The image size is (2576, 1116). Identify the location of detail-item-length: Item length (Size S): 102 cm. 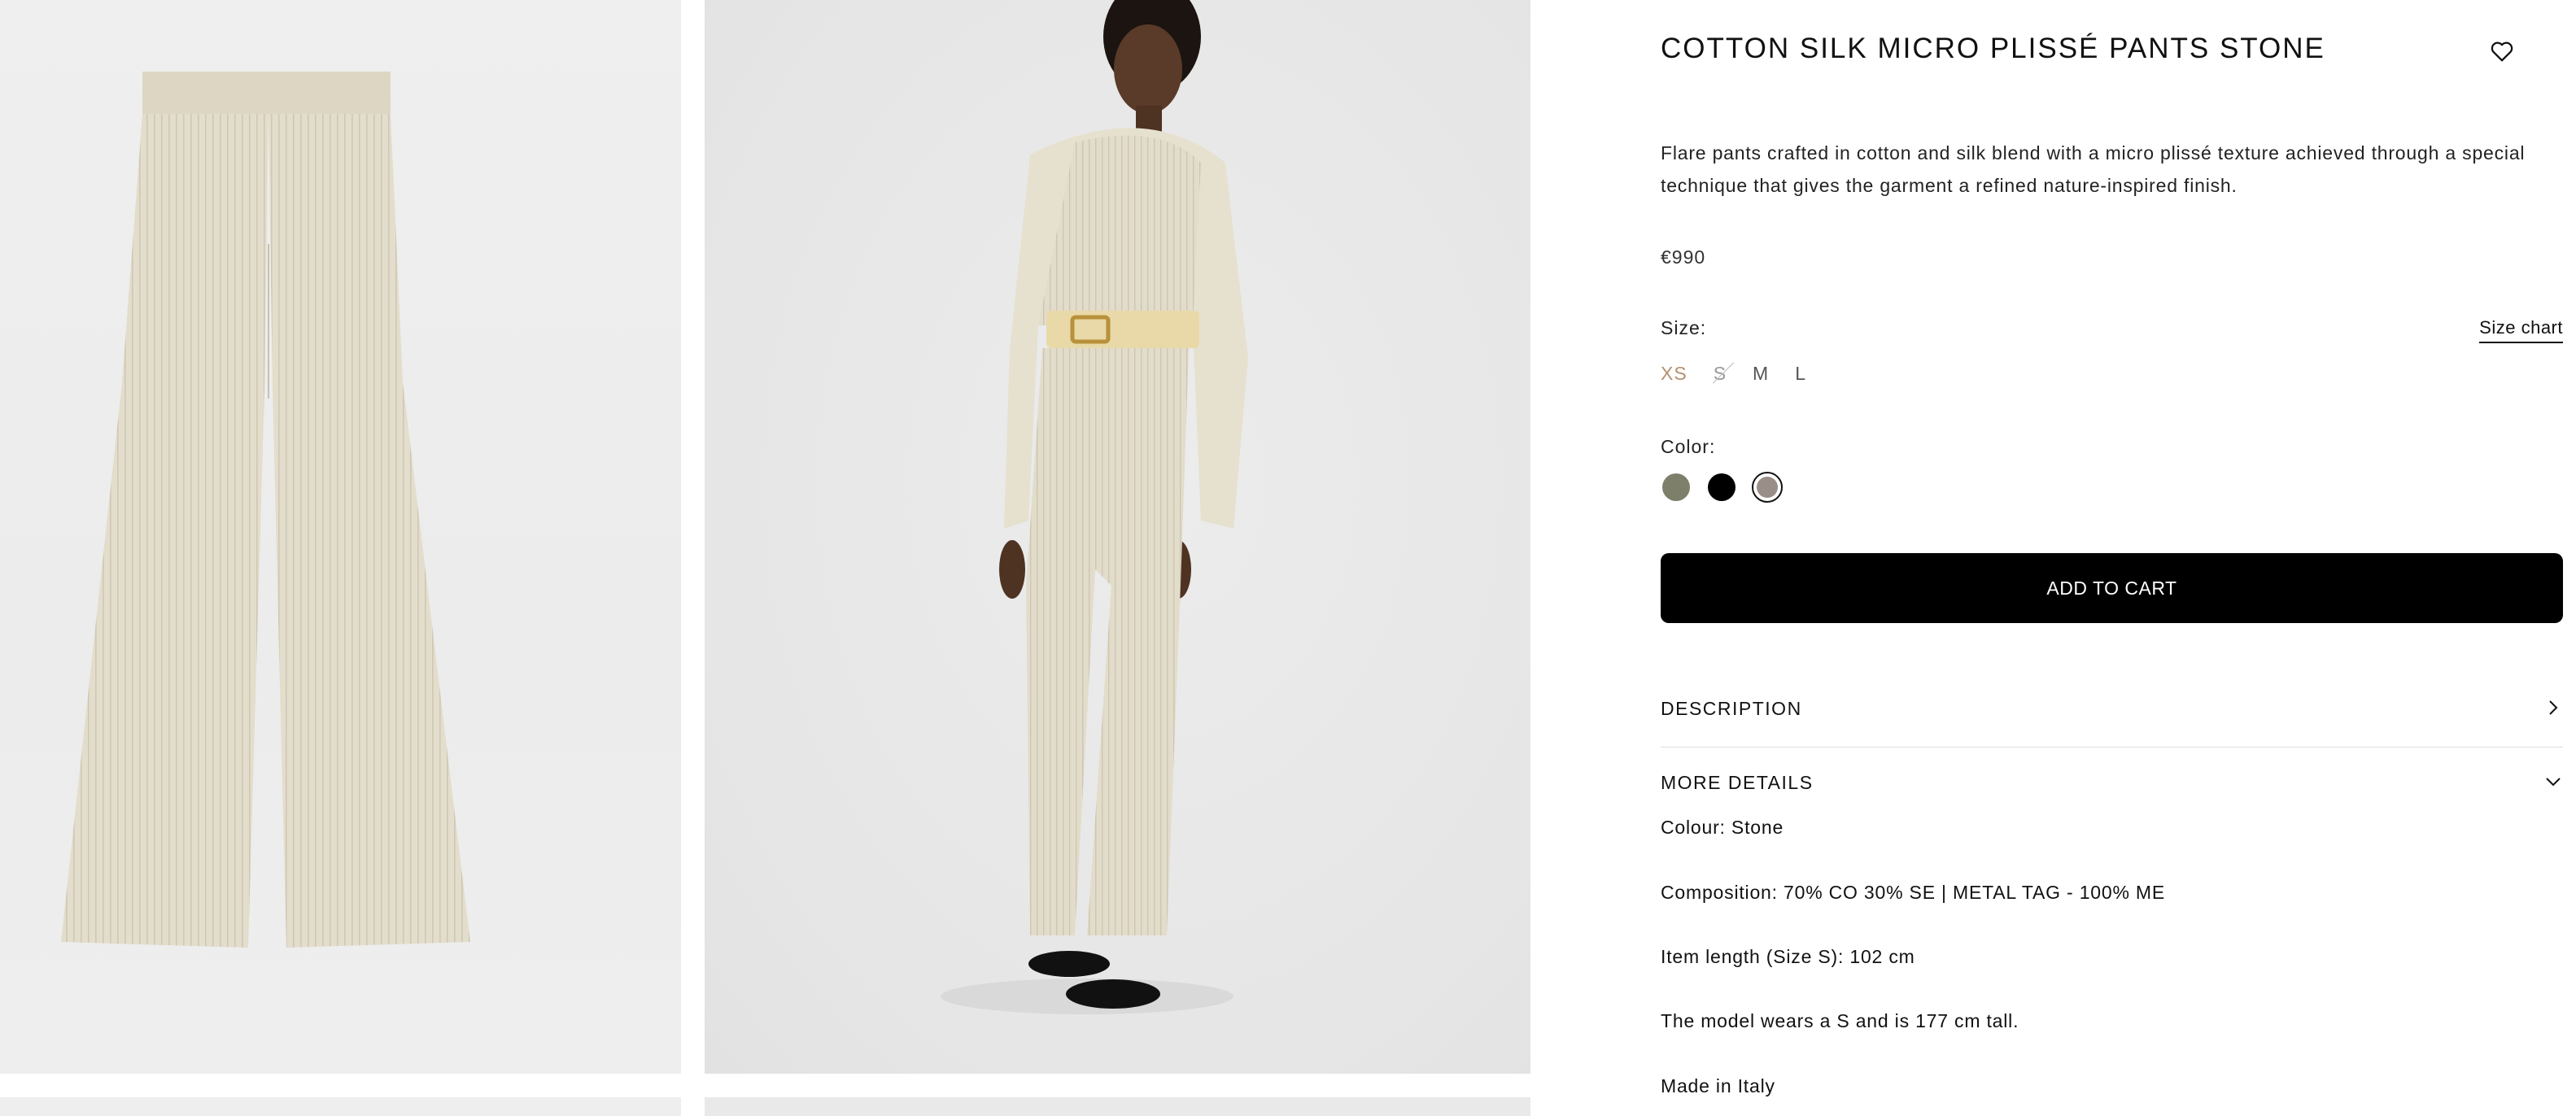
(1788, 956).